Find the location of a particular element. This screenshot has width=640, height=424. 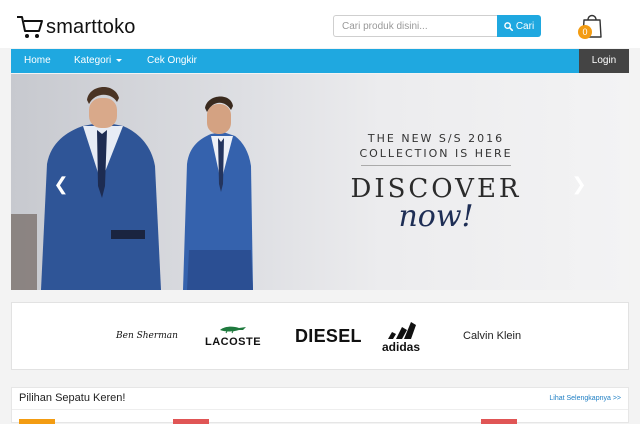

carousel-prev-arrow-icon: ❮ is located at coordinates (61, 184).